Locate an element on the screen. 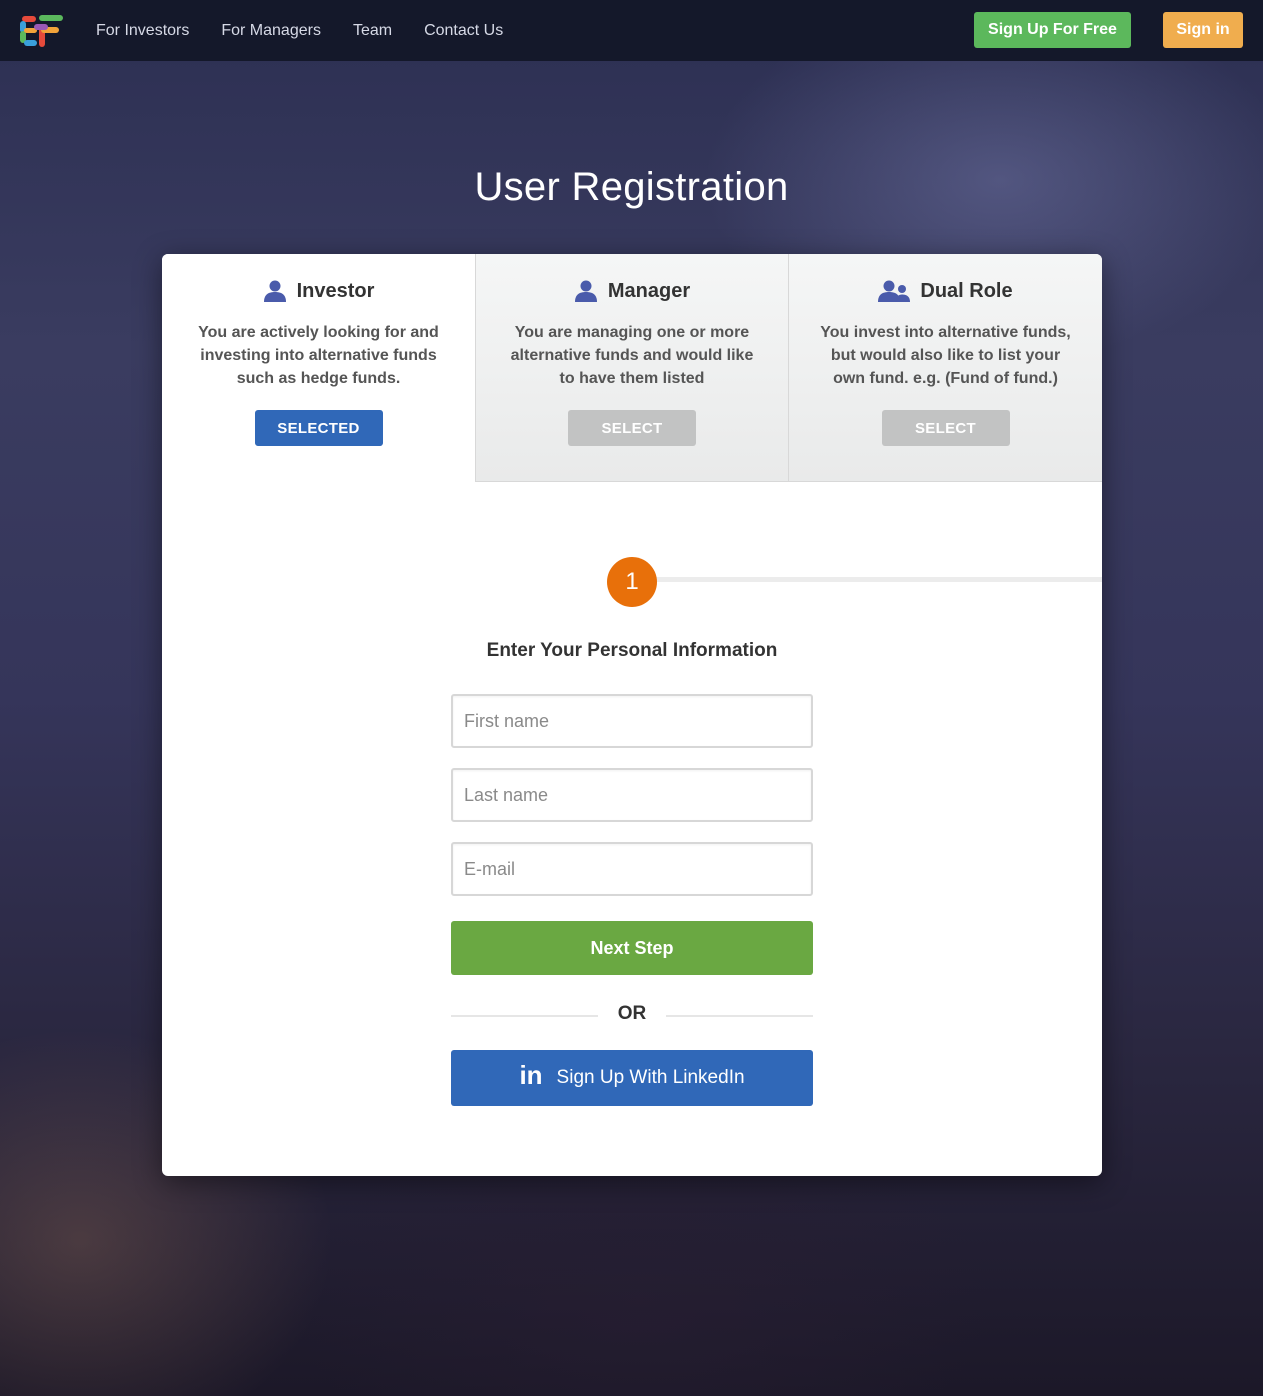  role-header: Manager is located at coordinates (632, 291).